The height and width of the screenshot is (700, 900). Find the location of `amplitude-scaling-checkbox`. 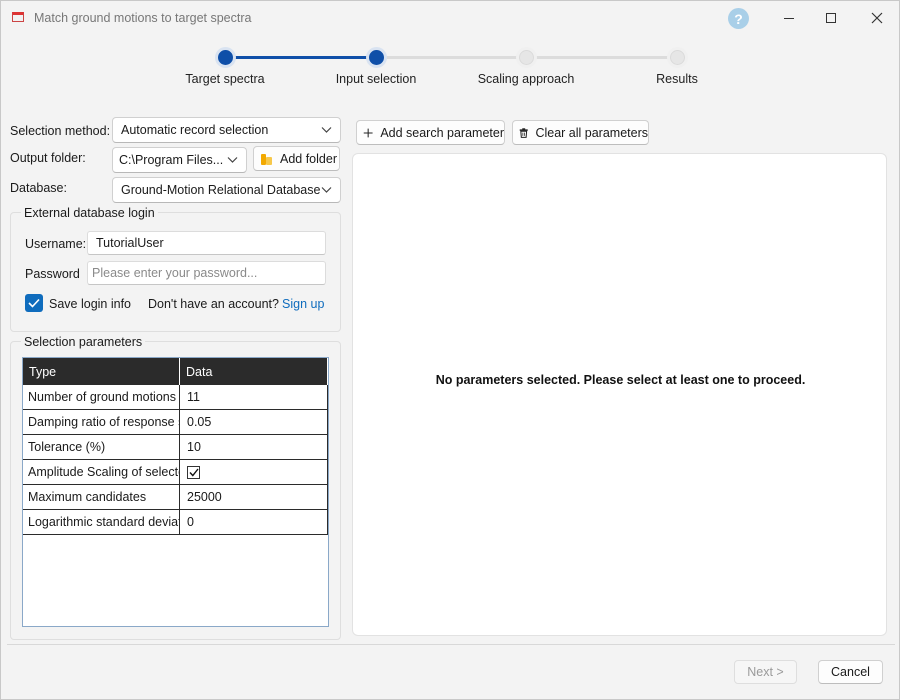

amplitude-scaling-checkbox is located at coordinates (193, 472).